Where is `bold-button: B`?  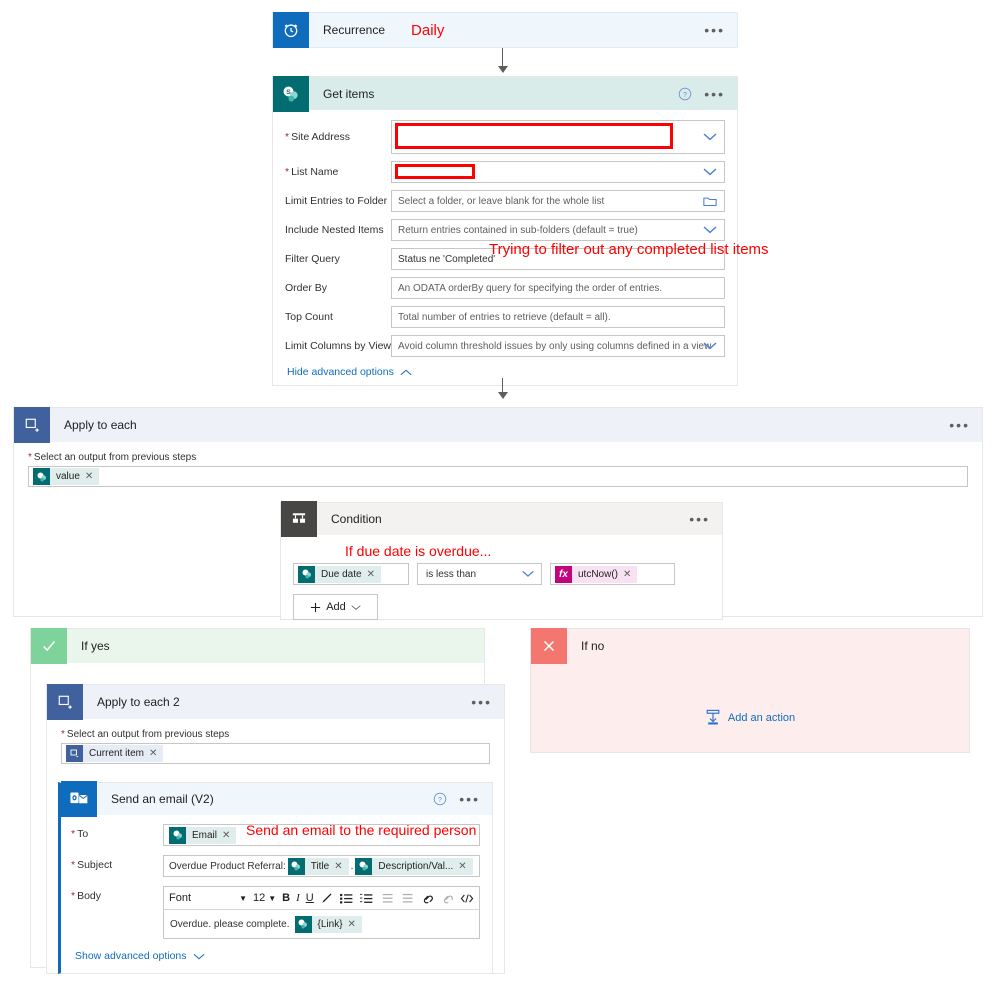
bold-button: B is located at coordinates (286, 898).